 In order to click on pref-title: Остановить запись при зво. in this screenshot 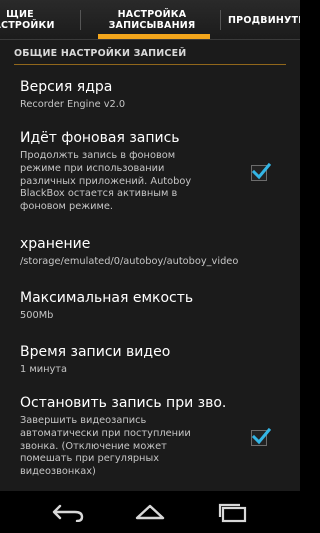, I will do `click(123, 403)`.